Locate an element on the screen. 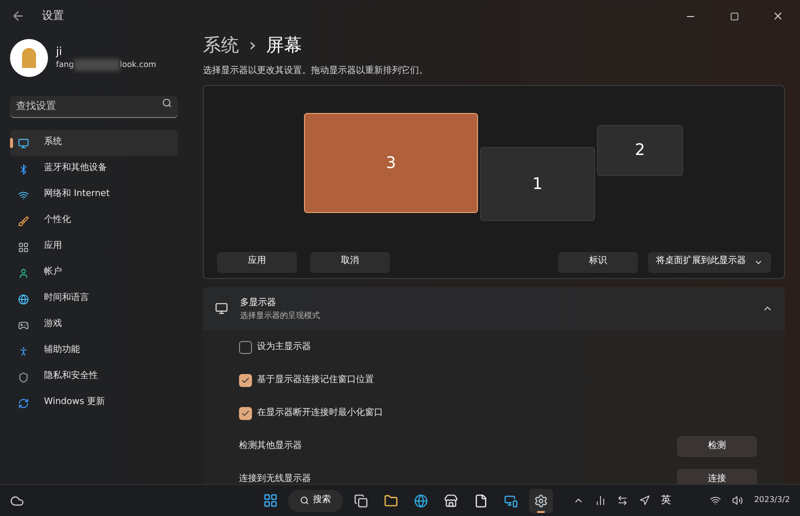 Image resolution: width=800 pixels, height=516 pixels. row-label: 设为主显示器 is located at coordinates (284, 347).